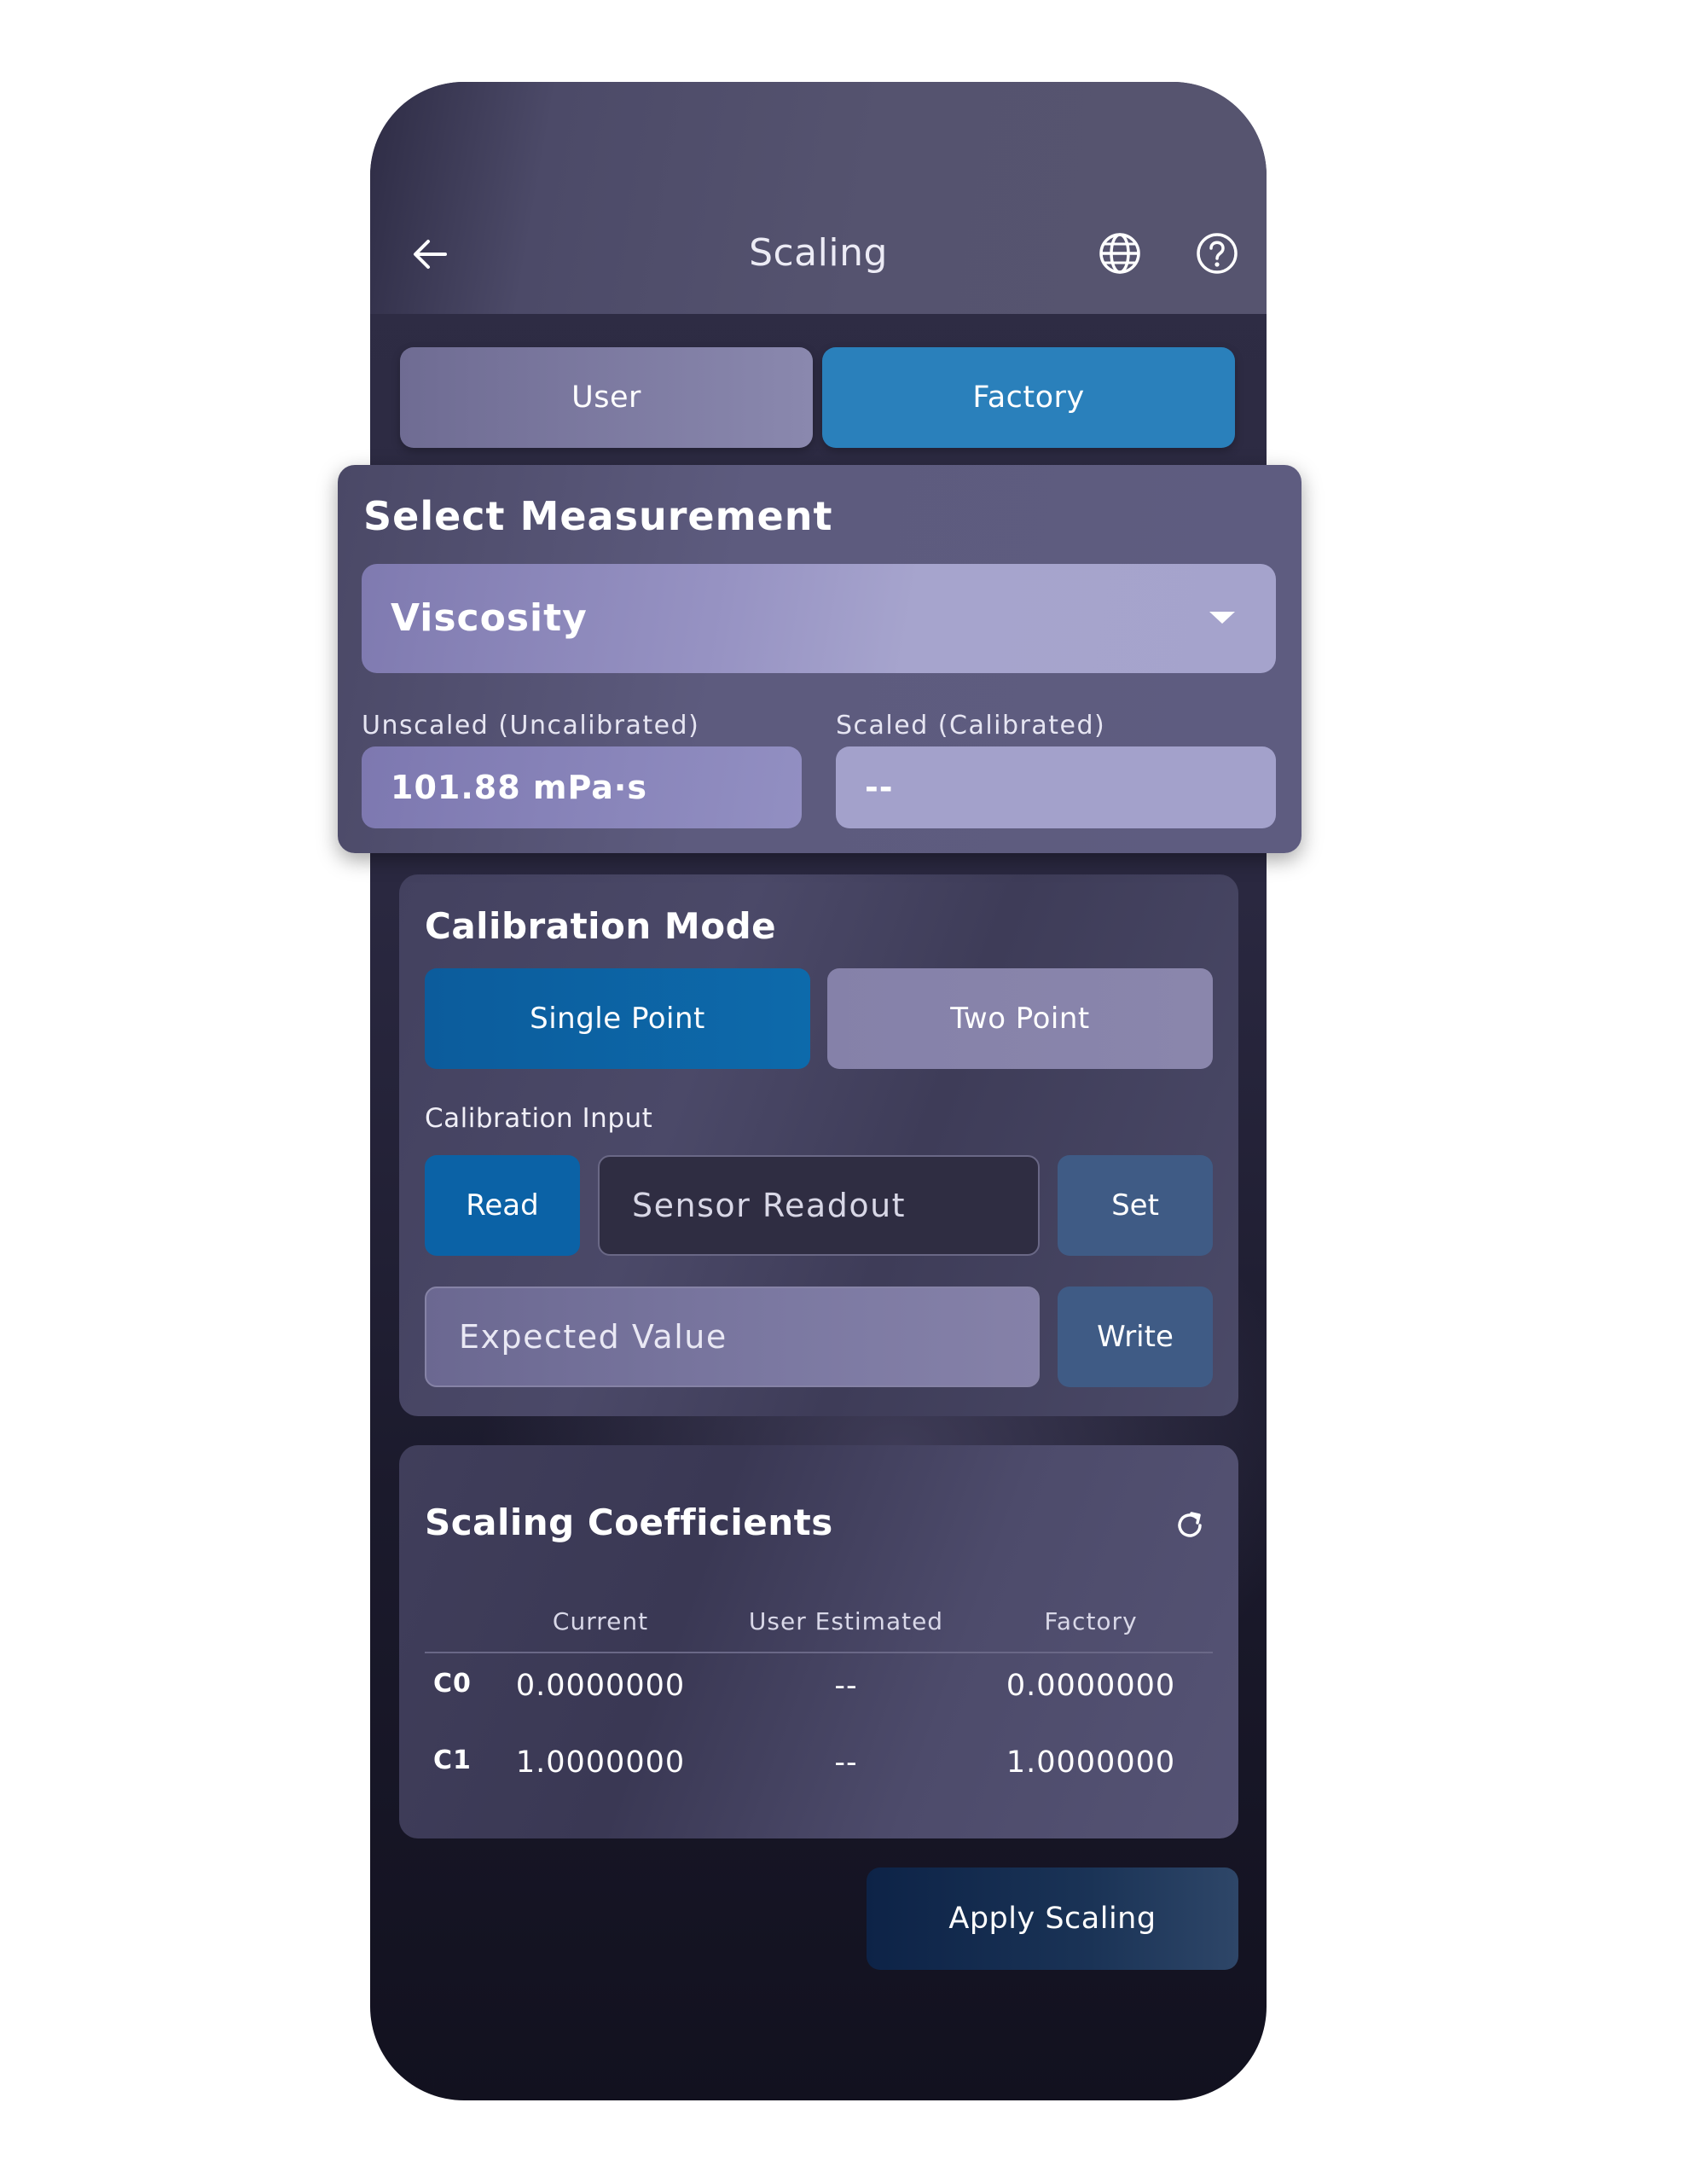 The height and width of the screenshot is (2184, 1687). I want to click on column-header-current: Current, so click(600, 1621).